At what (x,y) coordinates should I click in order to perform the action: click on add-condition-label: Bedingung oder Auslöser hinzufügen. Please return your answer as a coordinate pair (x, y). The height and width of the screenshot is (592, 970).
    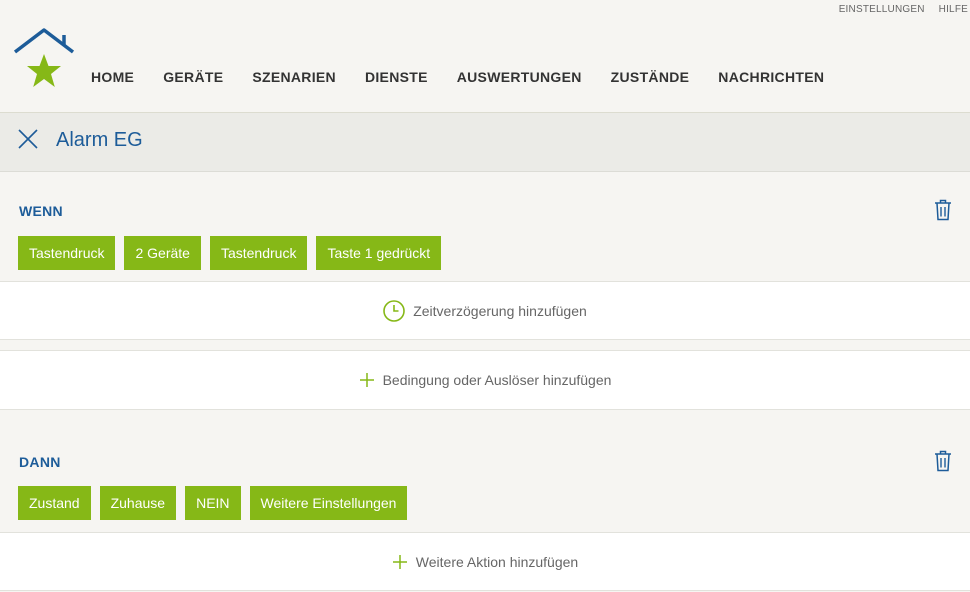
    Looking at the image, I should click on (497, 380).